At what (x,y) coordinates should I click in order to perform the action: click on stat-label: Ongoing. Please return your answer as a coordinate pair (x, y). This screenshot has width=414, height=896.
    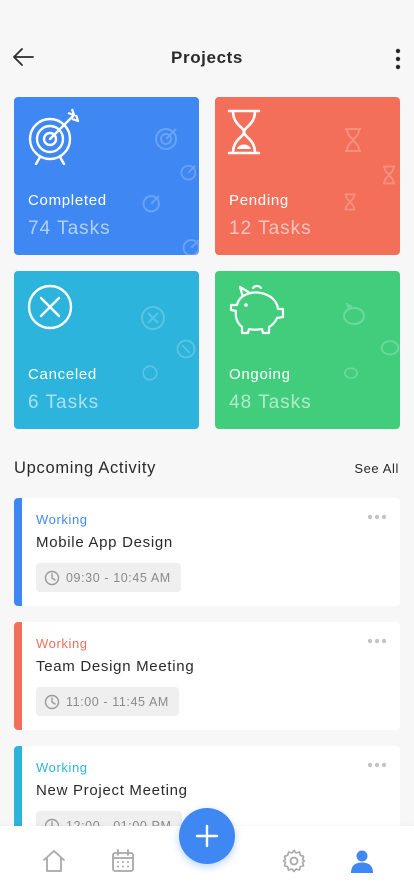
    Looking at the image, I should click on (260, 374).